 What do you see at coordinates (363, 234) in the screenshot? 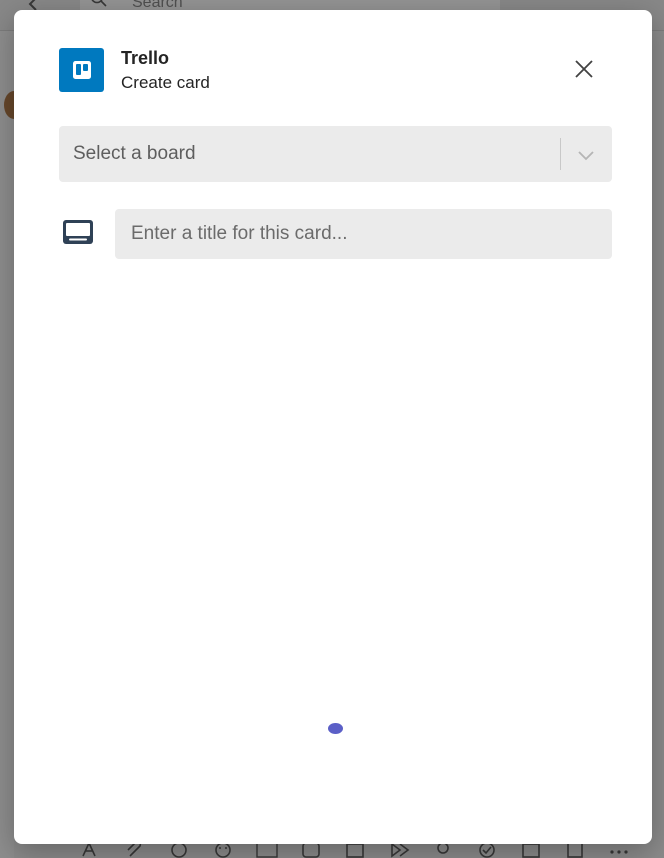
I see `card-title-input` at bounding box center [363, 234].